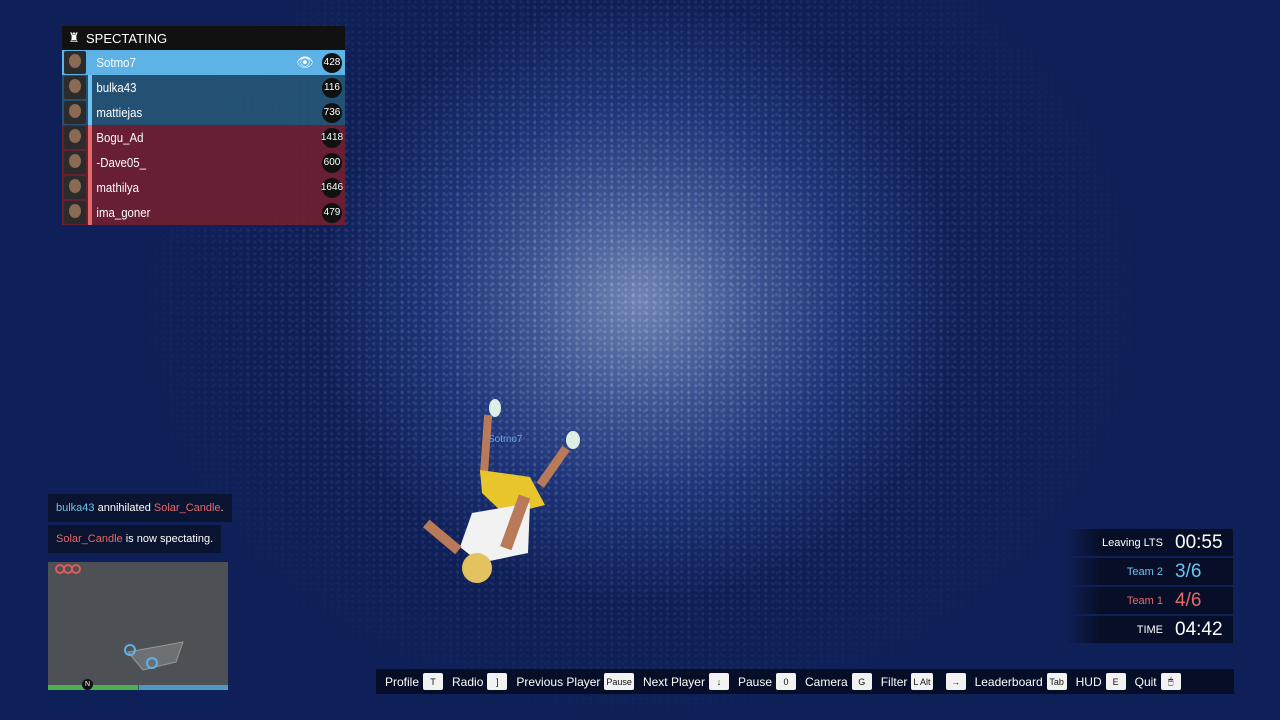 The image size is (1280, 720). What do you see at coordinates (187, 508) in the screenshot?
I see `feed-target: Solar_Candle` at bounding box center [187, 508].